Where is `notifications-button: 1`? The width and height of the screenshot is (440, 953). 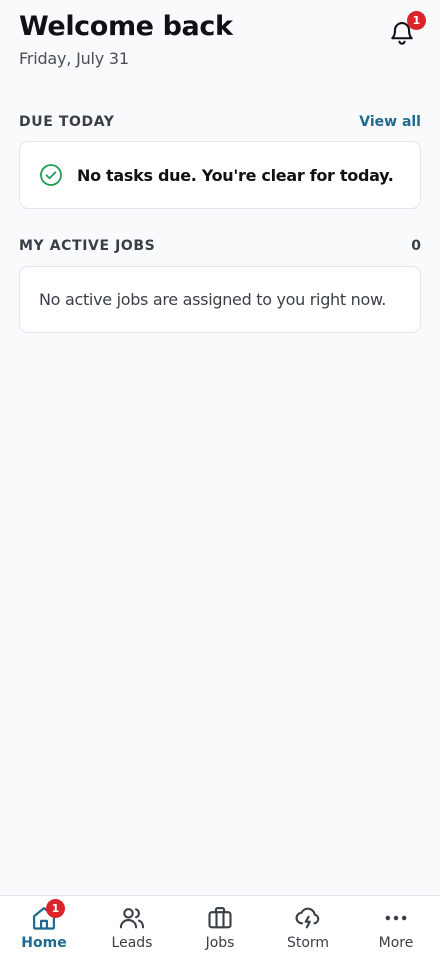 notifications-button: 1 is located at coordinates (405, 30).